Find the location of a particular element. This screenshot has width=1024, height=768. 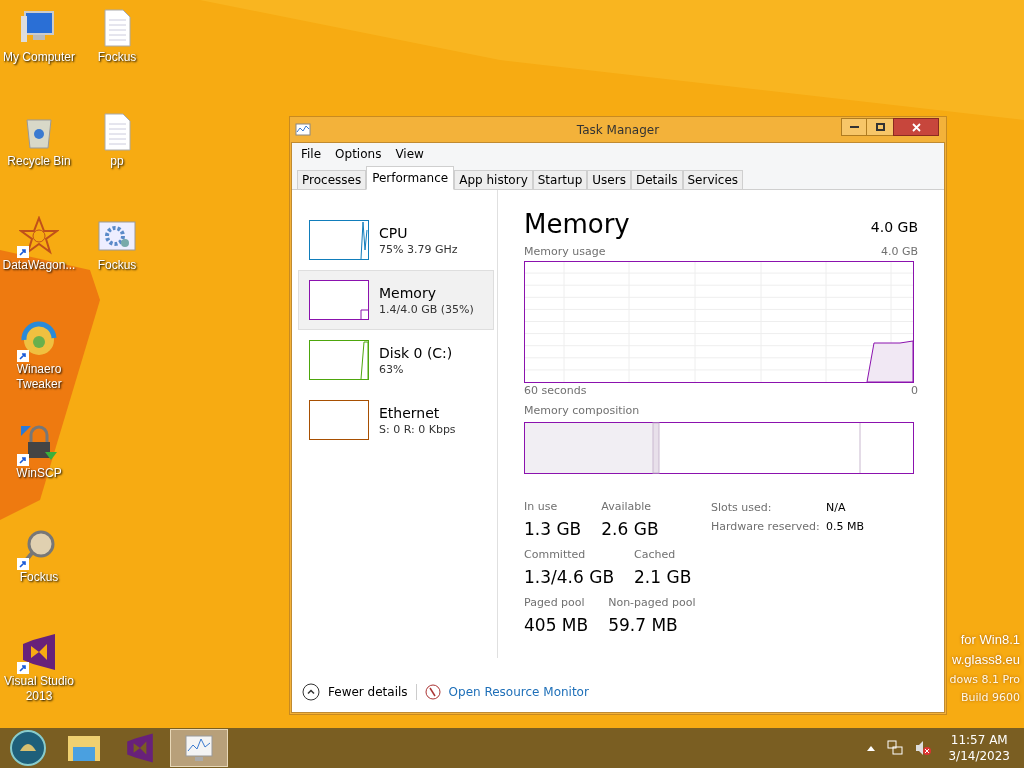

resource-item: Disk 0 (C:) 63% is located at coordinates (396, 360).